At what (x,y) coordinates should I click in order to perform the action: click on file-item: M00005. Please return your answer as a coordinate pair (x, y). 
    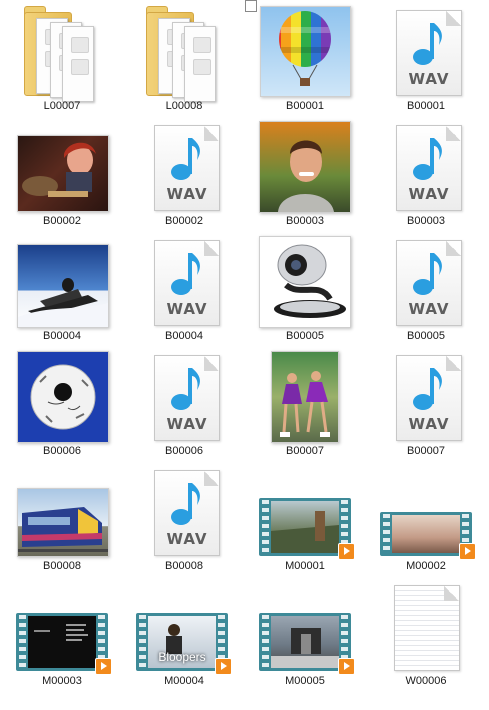
    Looking at the image, I should click on (305, 634).